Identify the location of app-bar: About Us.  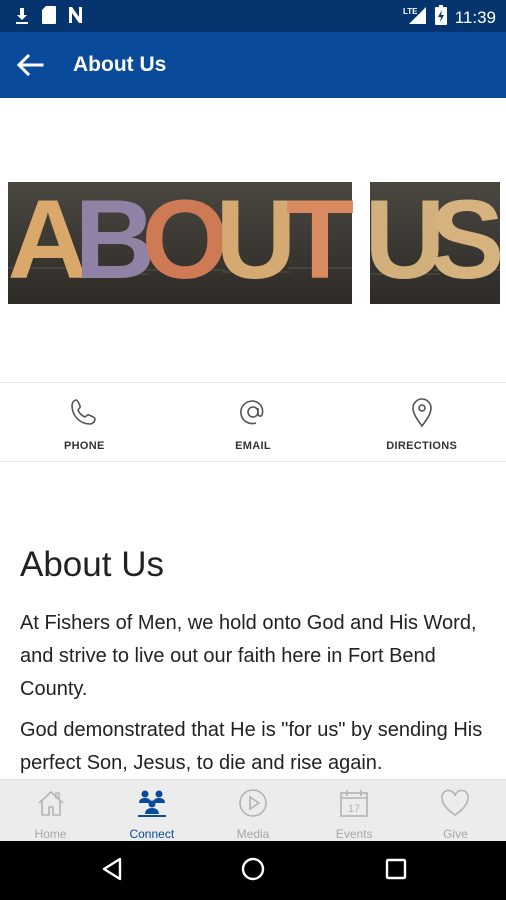
(253, 65).